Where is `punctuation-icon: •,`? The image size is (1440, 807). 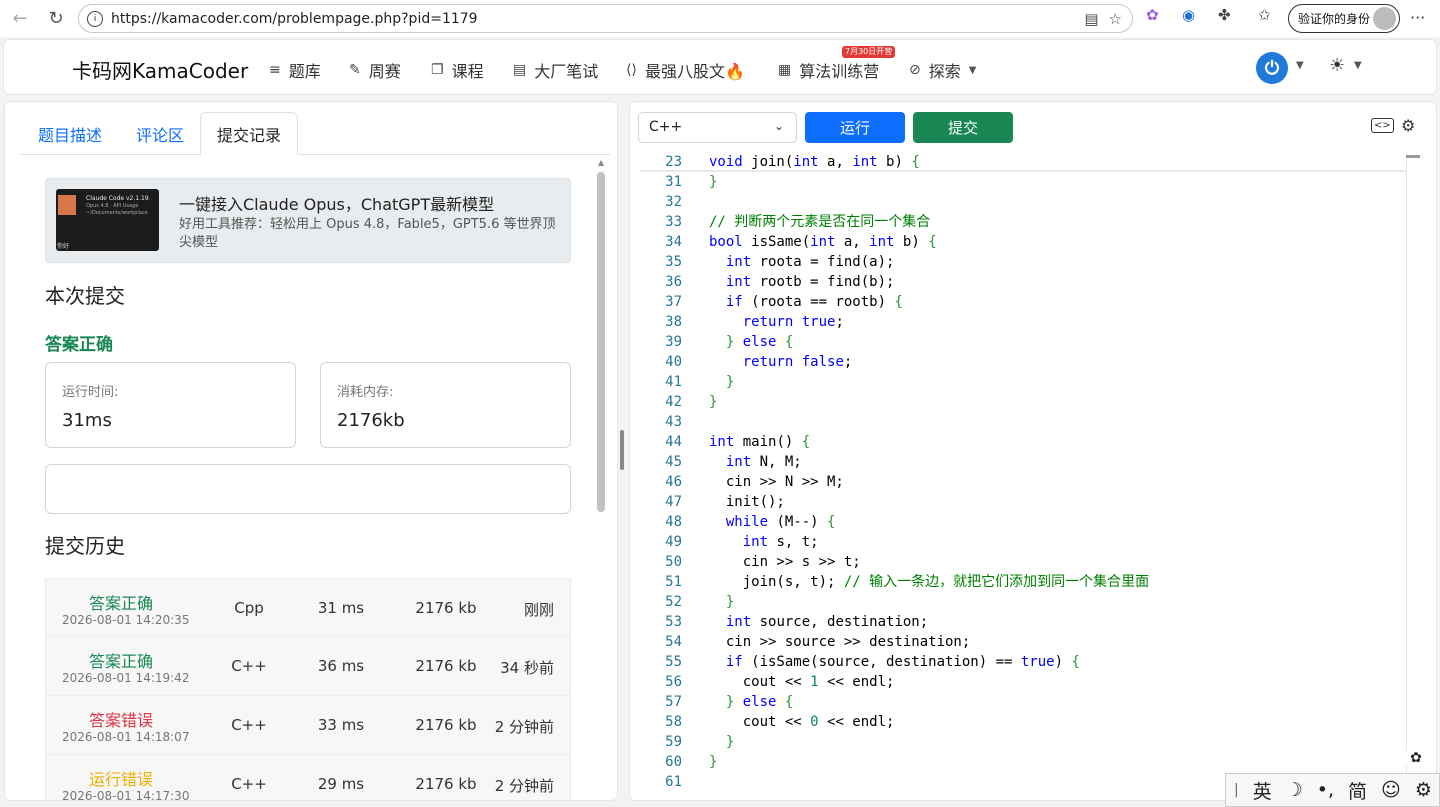
punctuation-icon: •, is located at coordinates (1325, 790).